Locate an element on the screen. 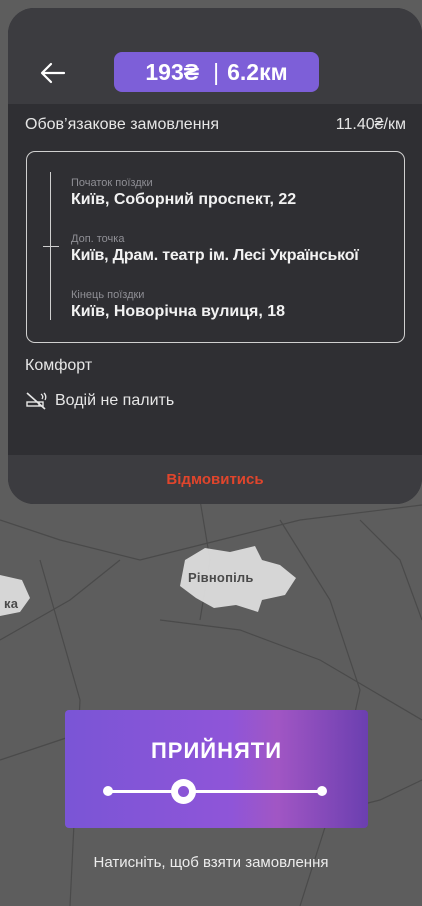  stop-caption: Доп. точка is located at coordinates (98, 239).